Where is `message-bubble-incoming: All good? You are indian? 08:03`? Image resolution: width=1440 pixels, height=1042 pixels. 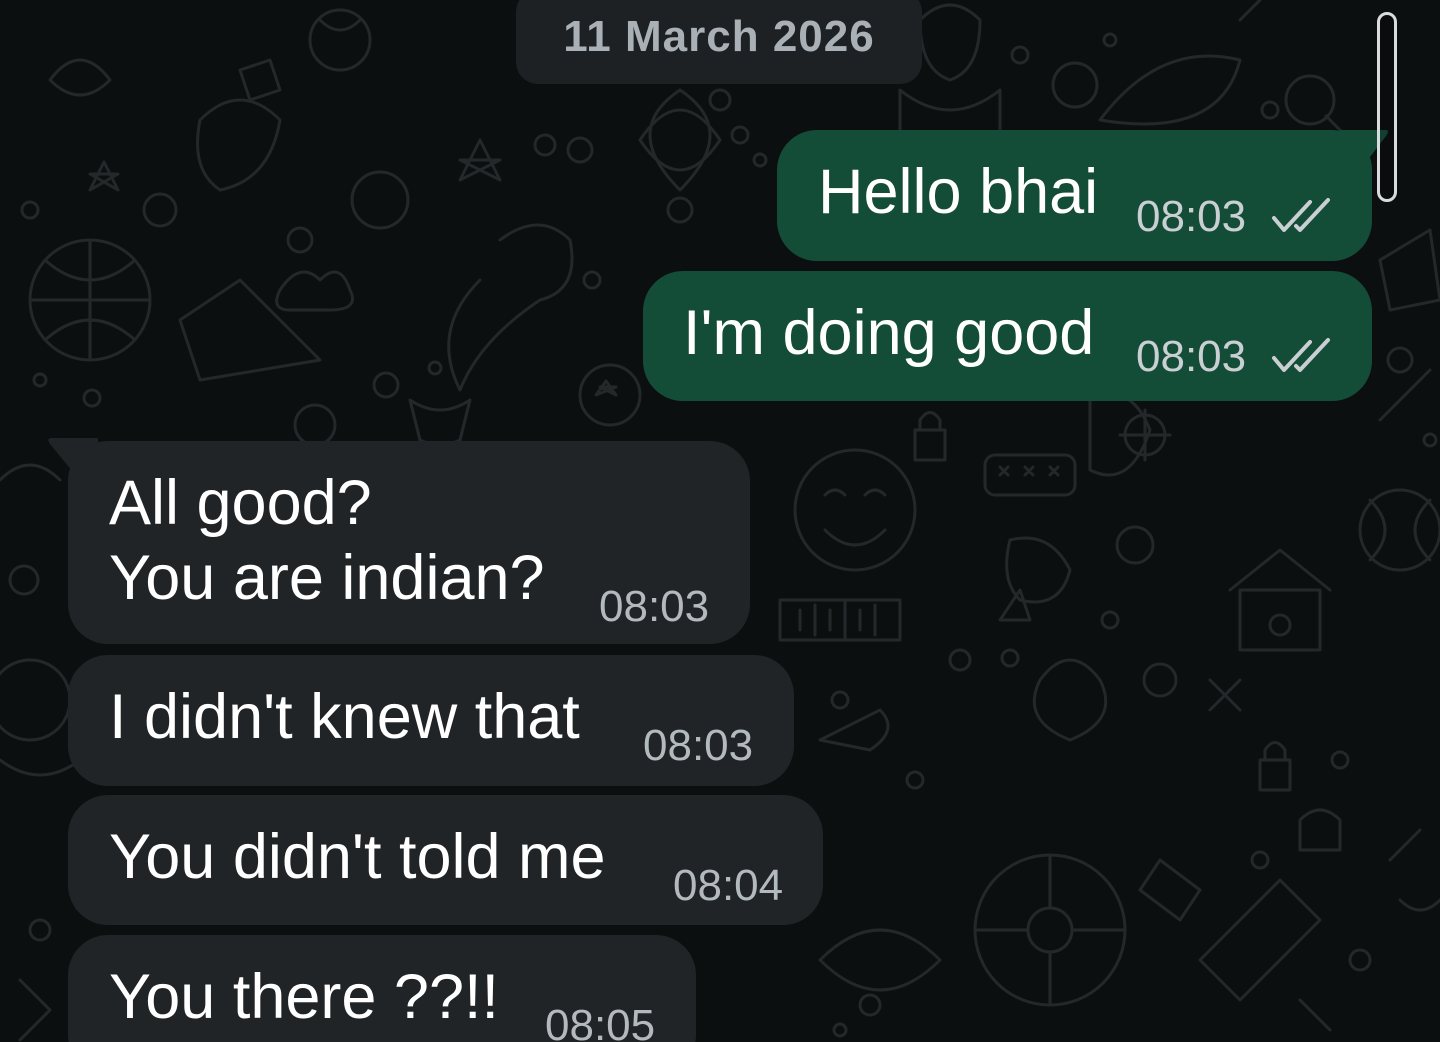
message-bubble-incoming: All good? You are indian? 08:03 is located at coordinates (409, 542).